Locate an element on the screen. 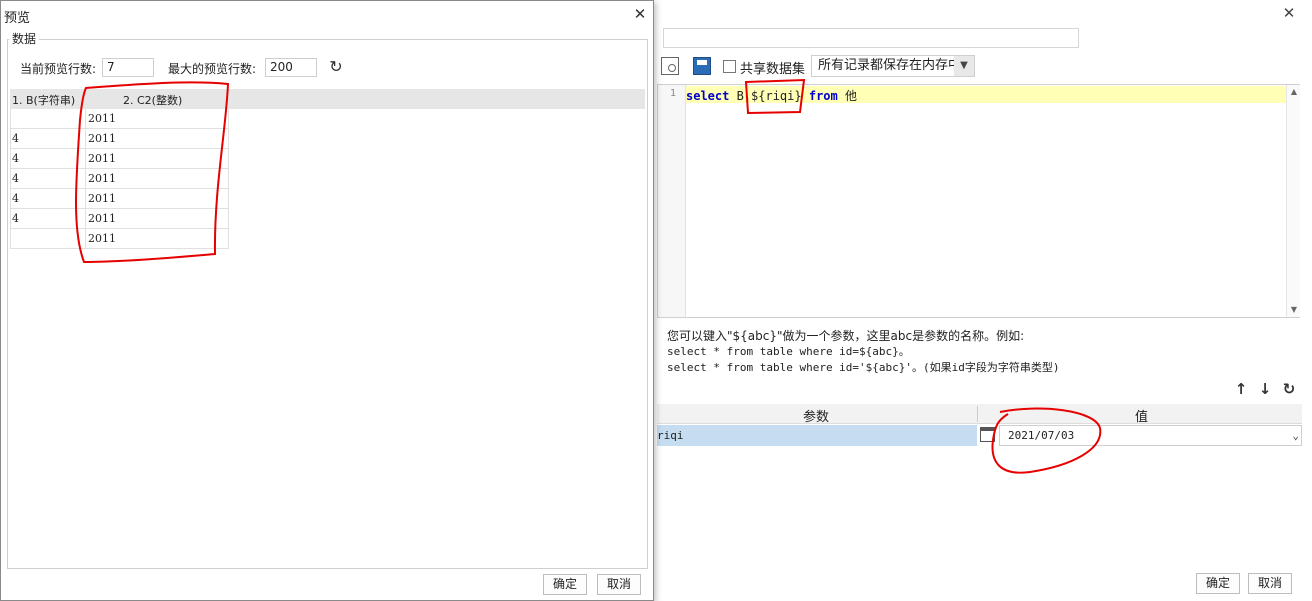 This screenshot has height=601, width=1312. chevron-down-icon: ⌄ is located at coordinates (1295, 435).